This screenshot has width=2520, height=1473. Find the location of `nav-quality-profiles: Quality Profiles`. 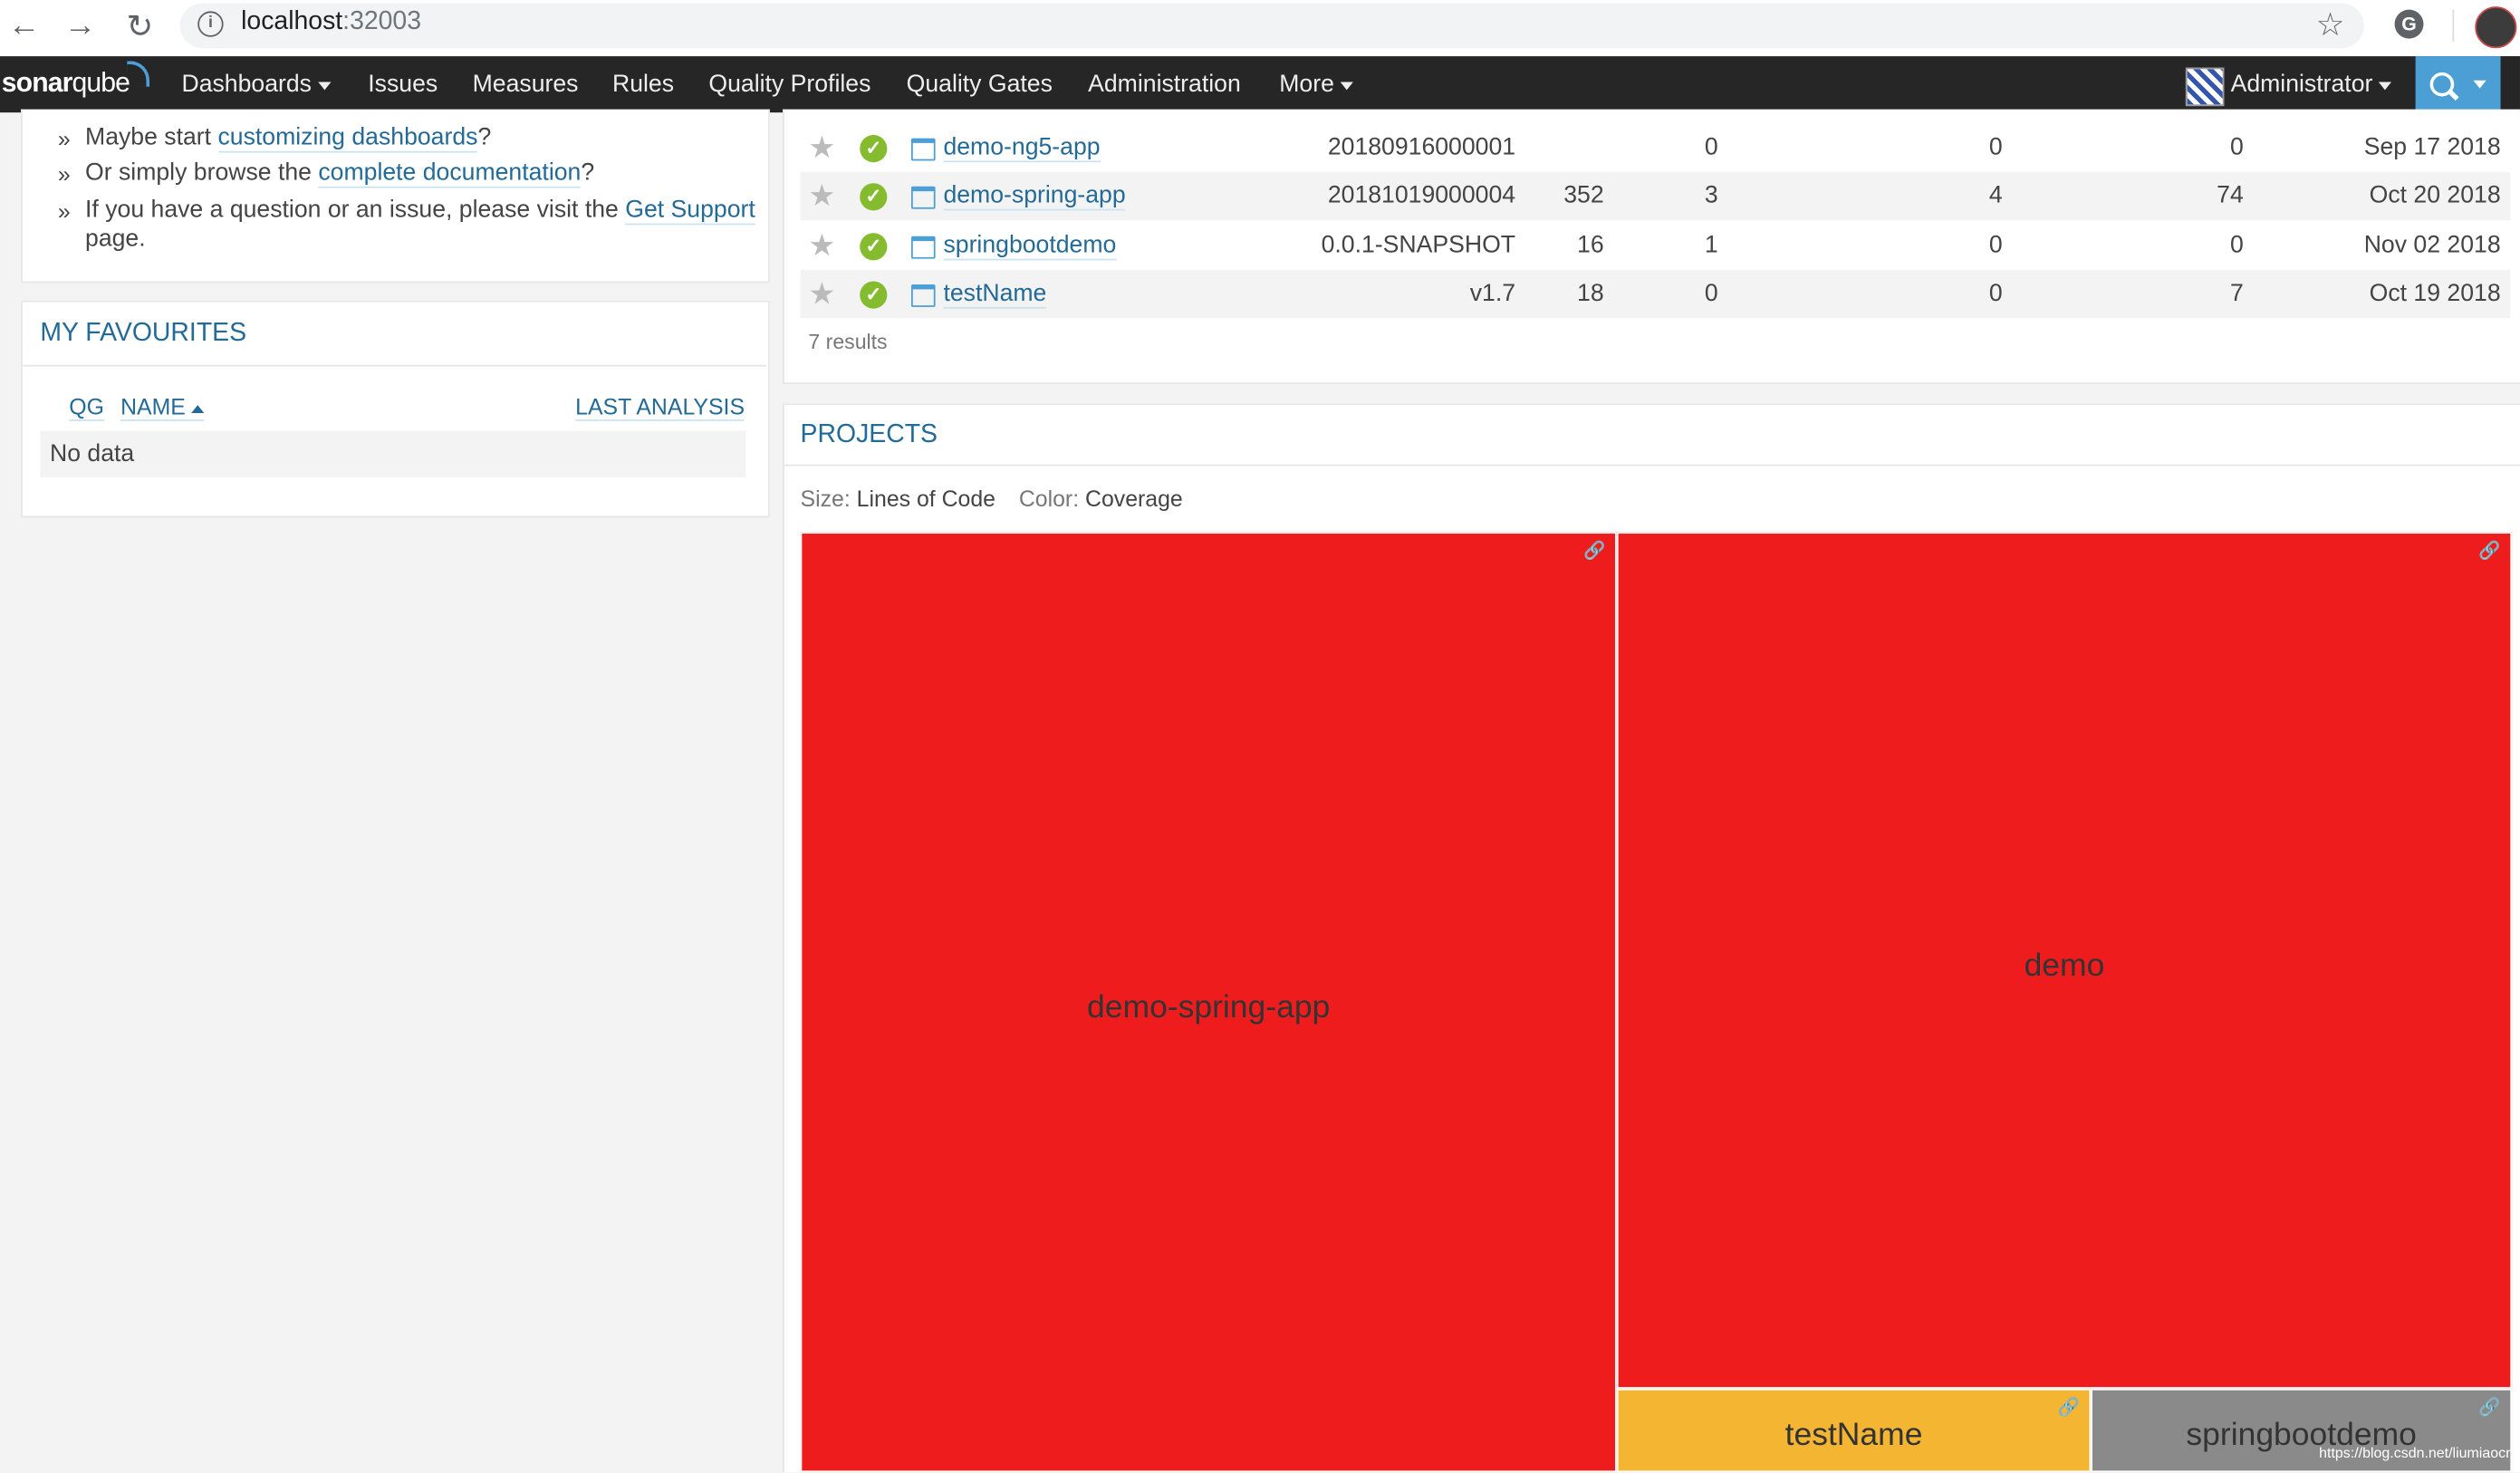

nav-quality-profiles: Quality Profiles is located at coordinates (789, 84).